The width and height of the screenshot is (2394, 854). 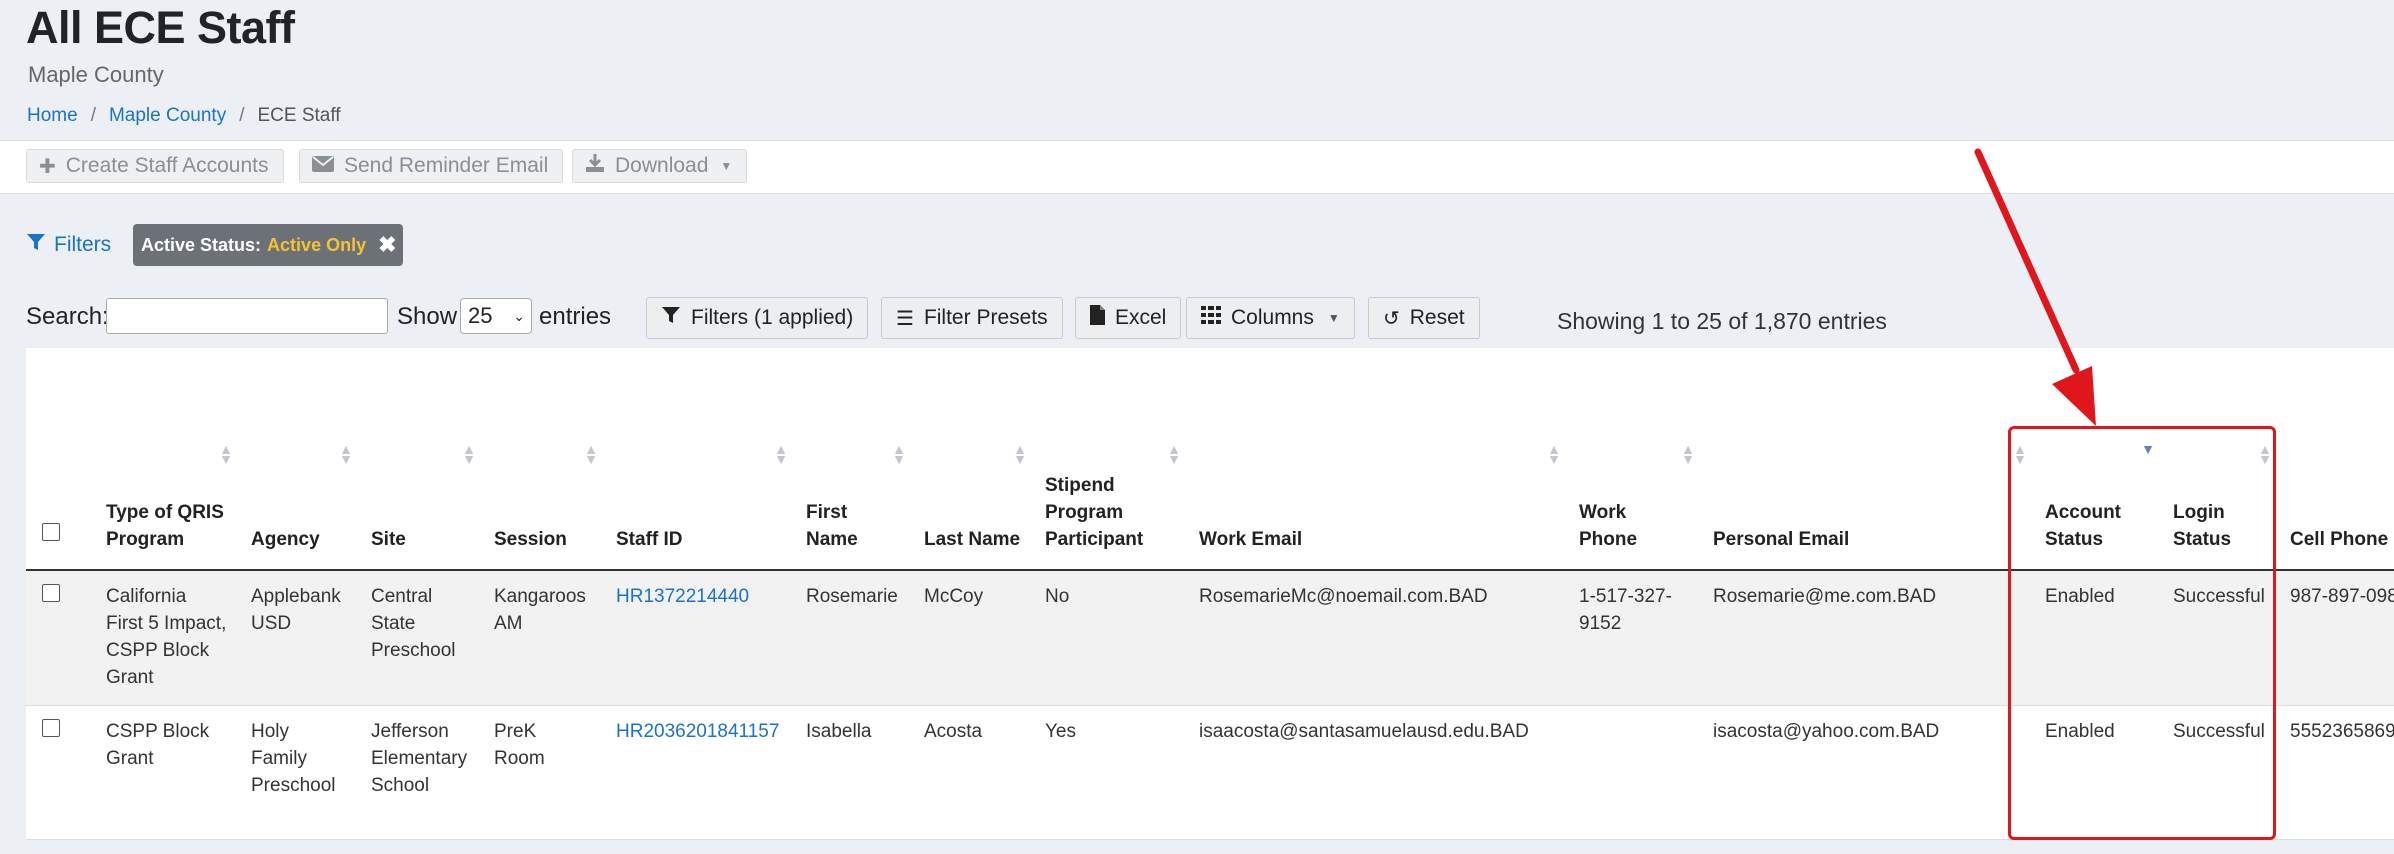 I want to click on breadcrumb: Home / Maple County / ECE Staff, so click(x=184, y=116).